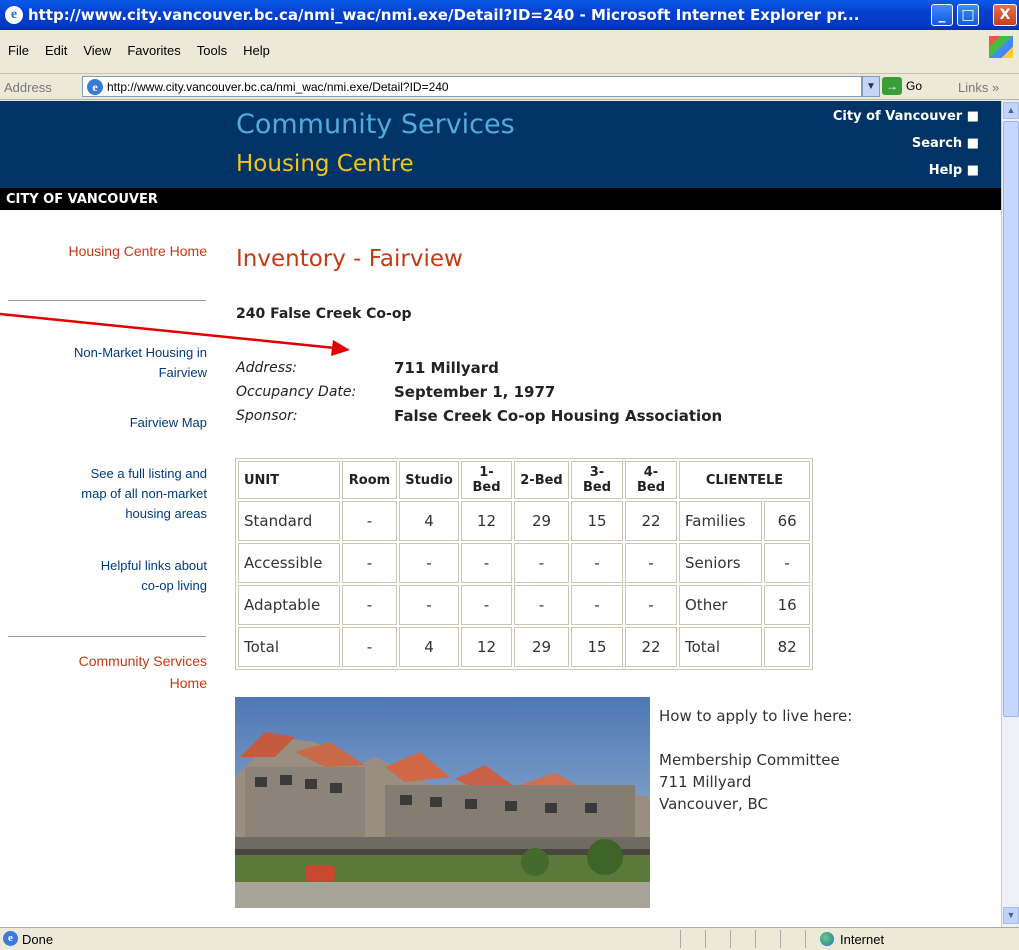  Describe the element at coordinates (168, 423) in the screenshot. I see `nav-fairview-map: Fairview Map` at that location.